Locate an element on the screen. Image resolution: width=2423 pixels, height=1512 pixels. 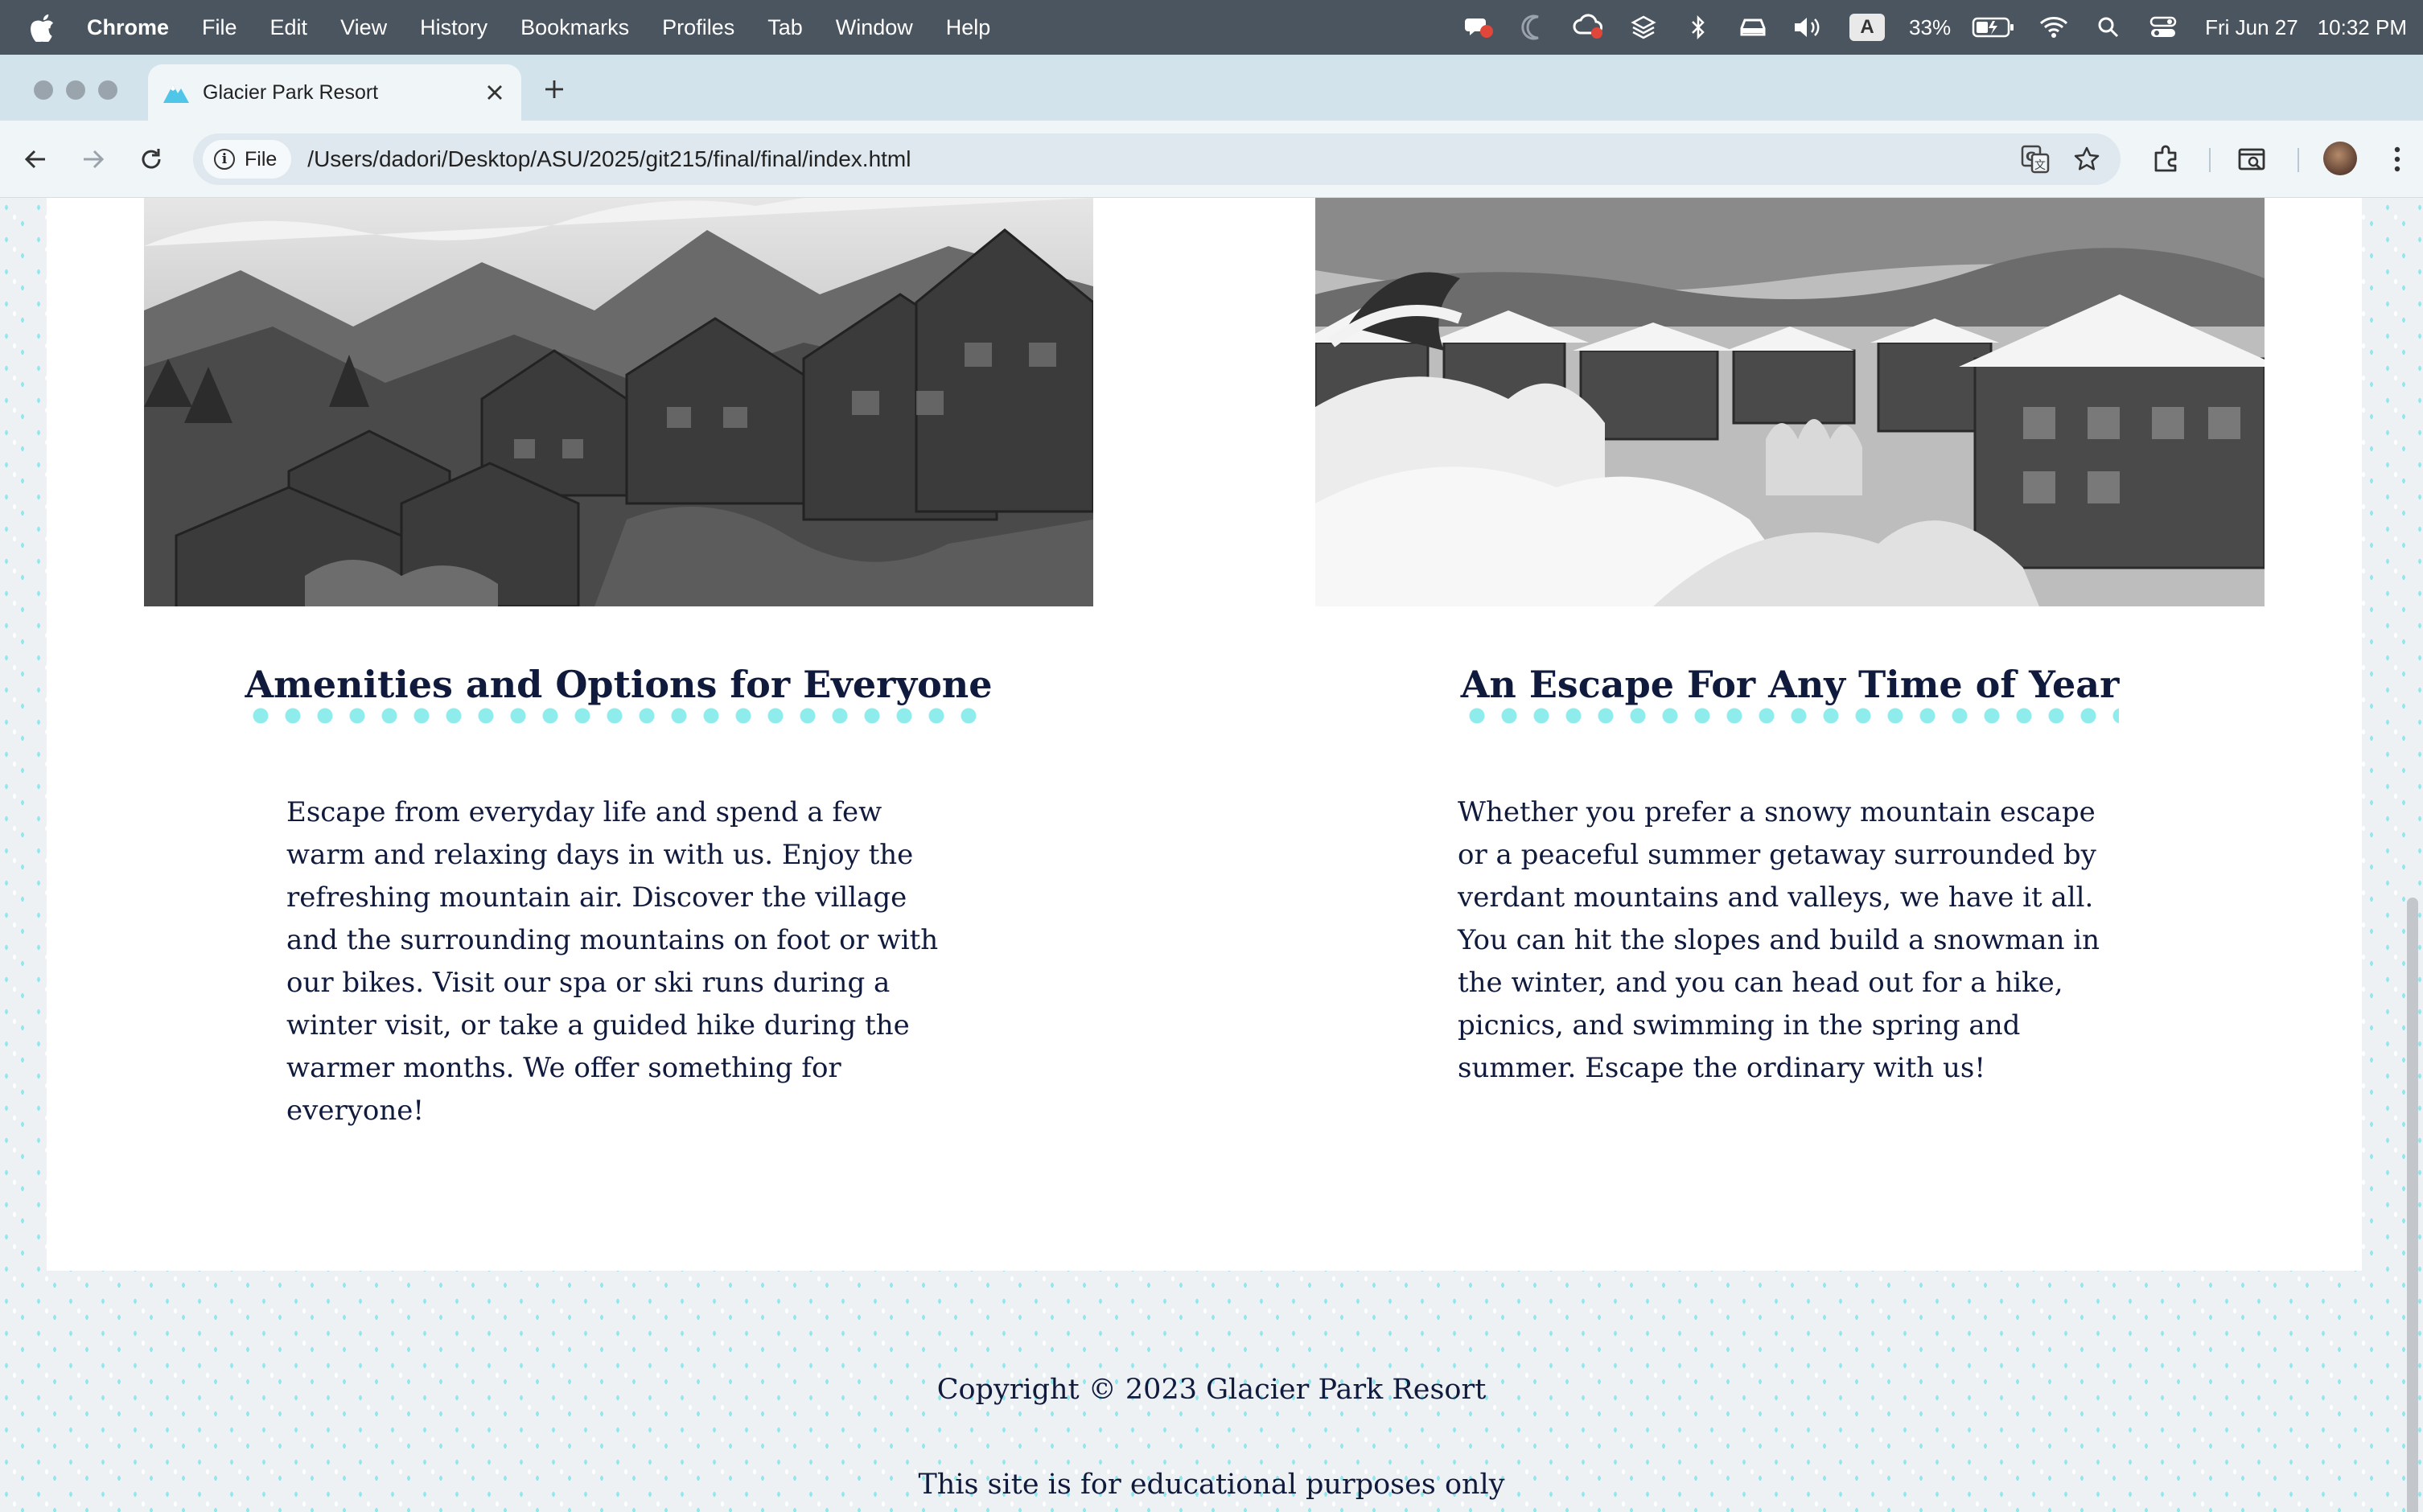
screen-record-icon is located at coordinates (1479, 27).